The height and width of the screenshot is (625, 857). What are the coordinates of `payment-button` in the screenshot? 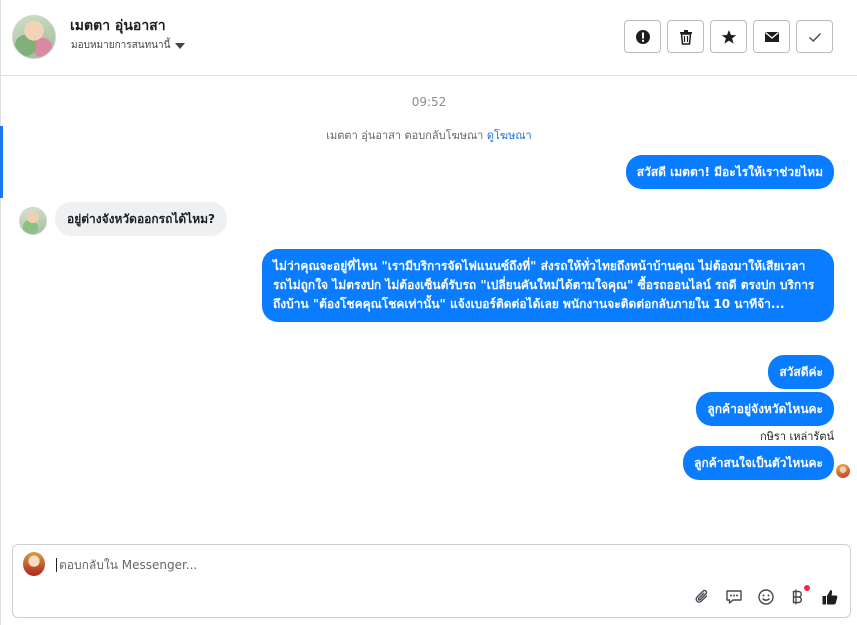 It's located at (799, 596).